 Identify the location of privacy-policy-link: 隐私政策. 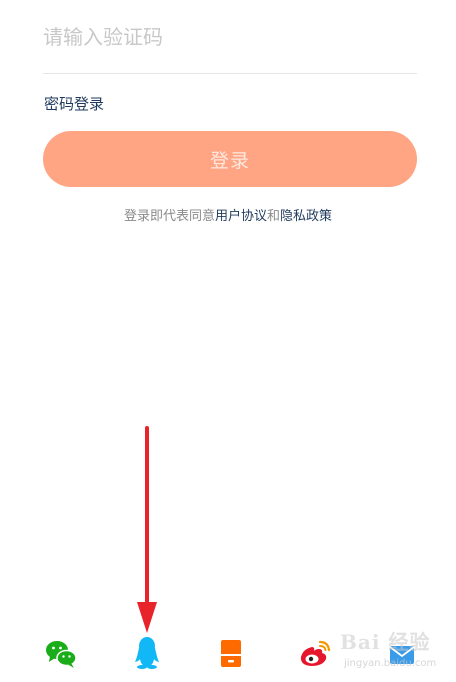
(306, 216).